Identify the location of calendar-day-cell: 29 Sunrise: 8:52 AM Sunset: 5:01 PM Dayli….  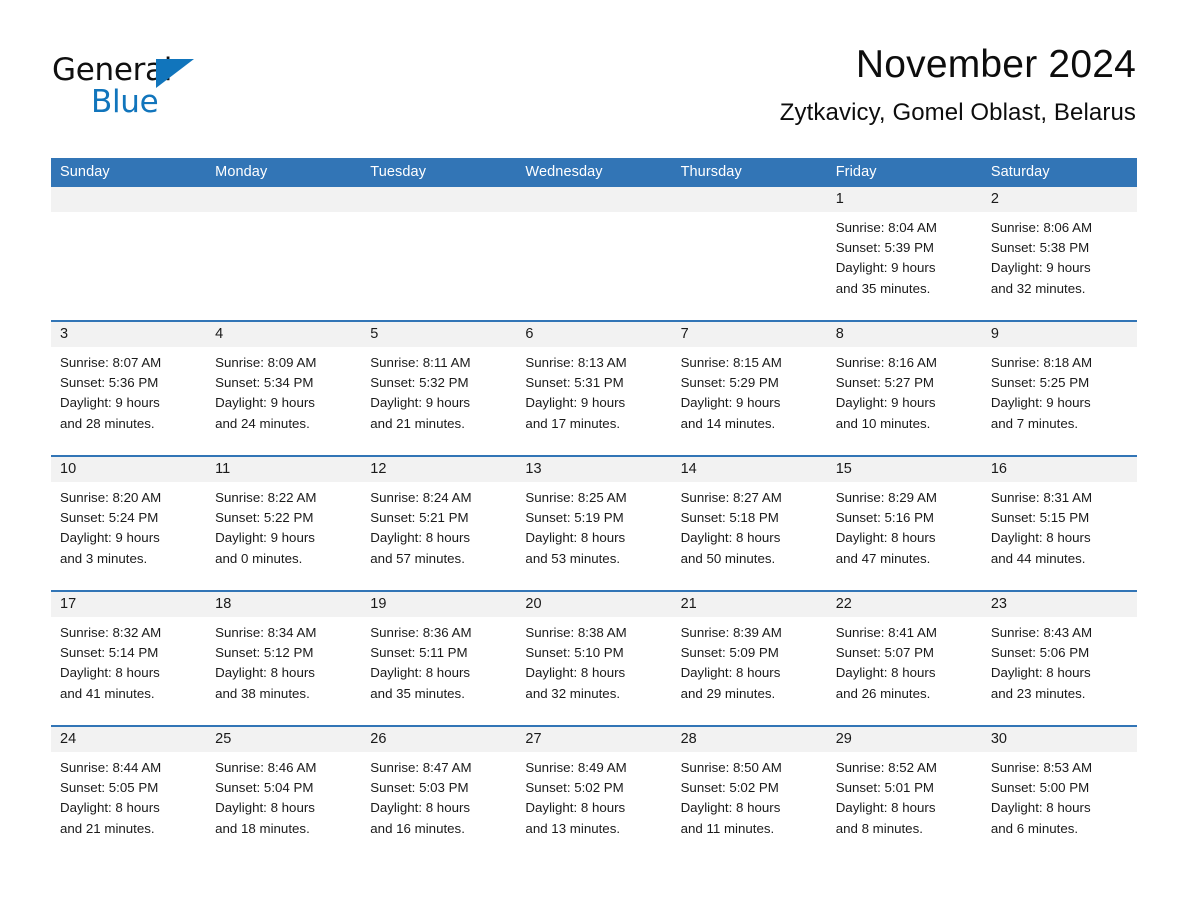
(904, 792).